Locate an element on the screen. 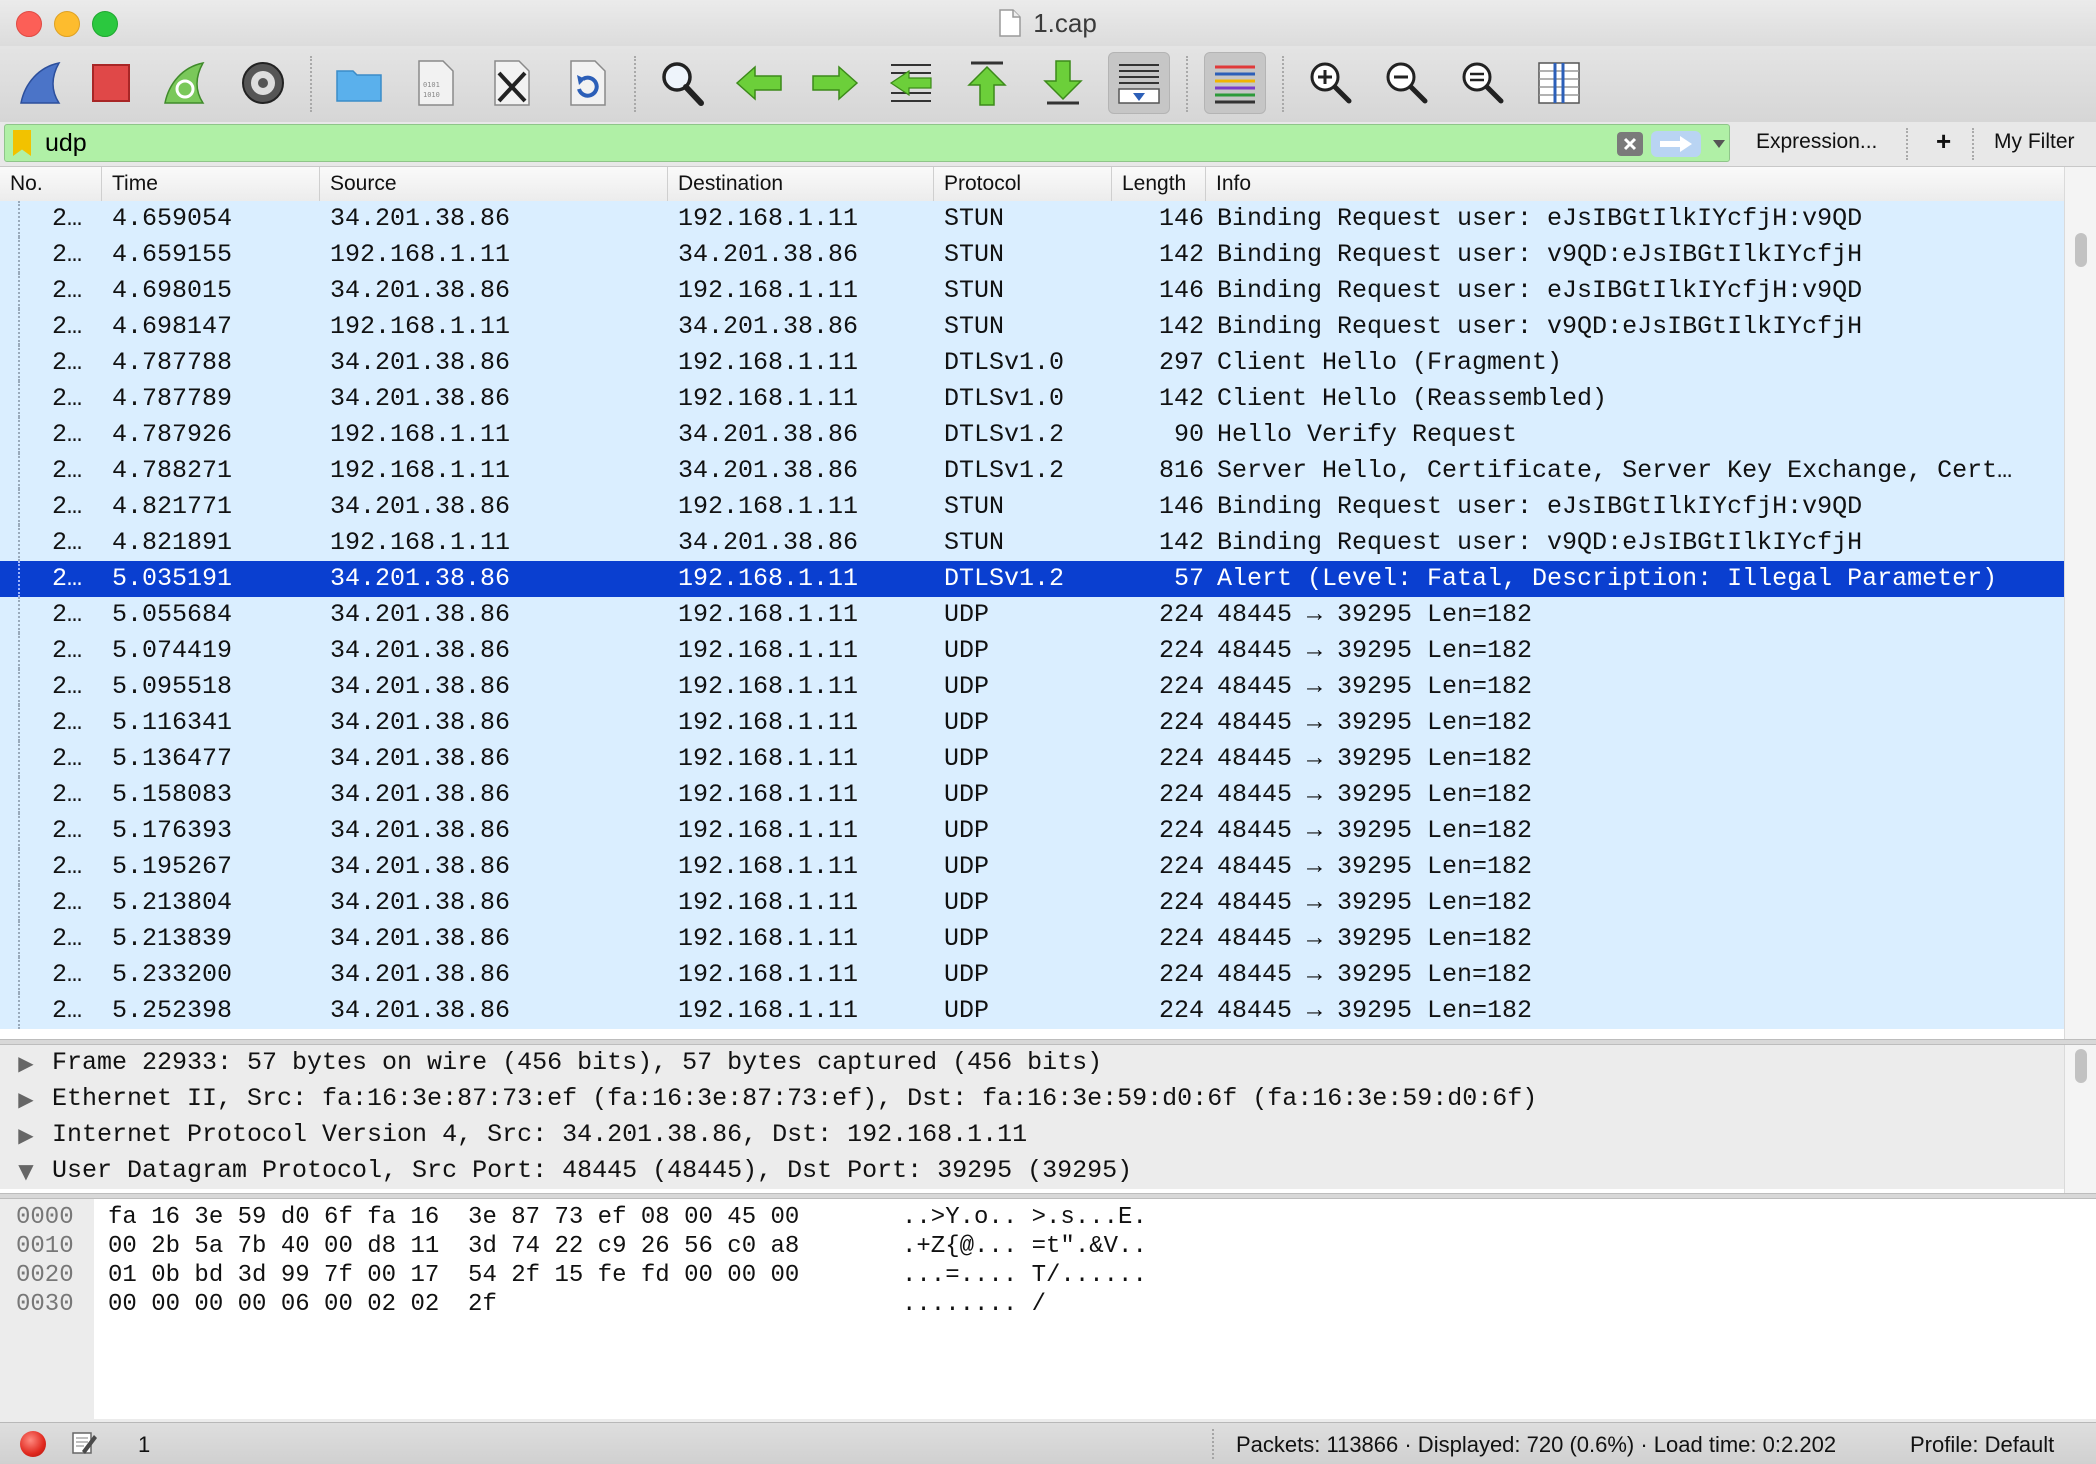 The image size is (2096, 1464). packet-cell-time: 5.136477 is located at coordinates (172, 758).